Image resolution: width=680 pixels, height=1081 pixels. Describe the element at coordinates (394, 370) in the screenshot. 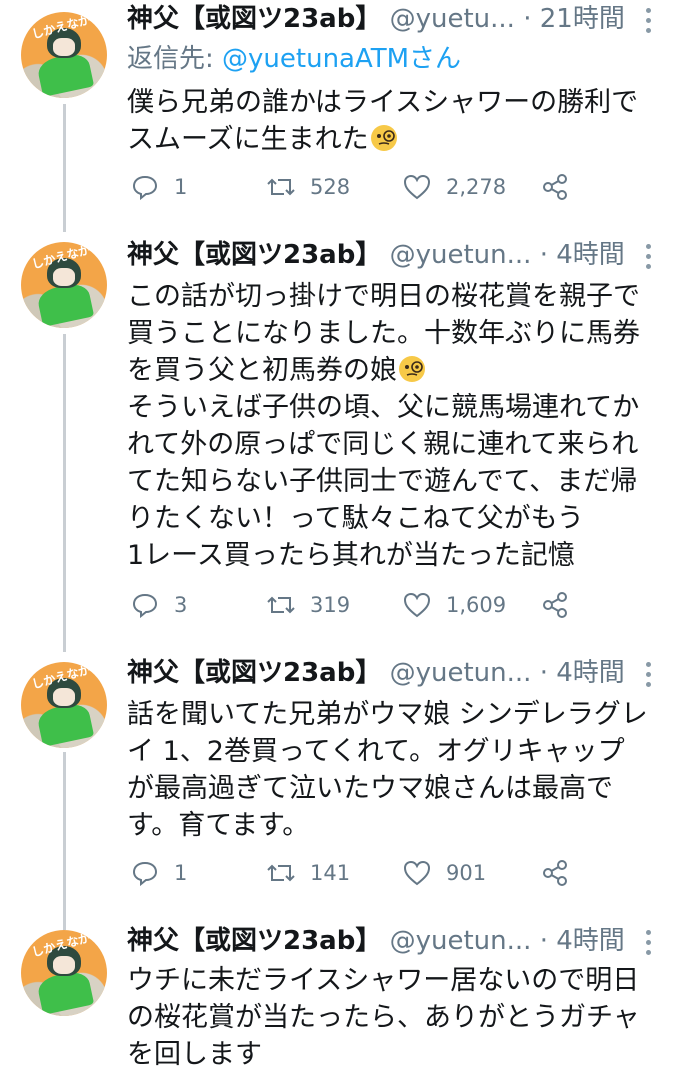

I see `tweet-text-line: を買う父と初馬券の娘` at that location.